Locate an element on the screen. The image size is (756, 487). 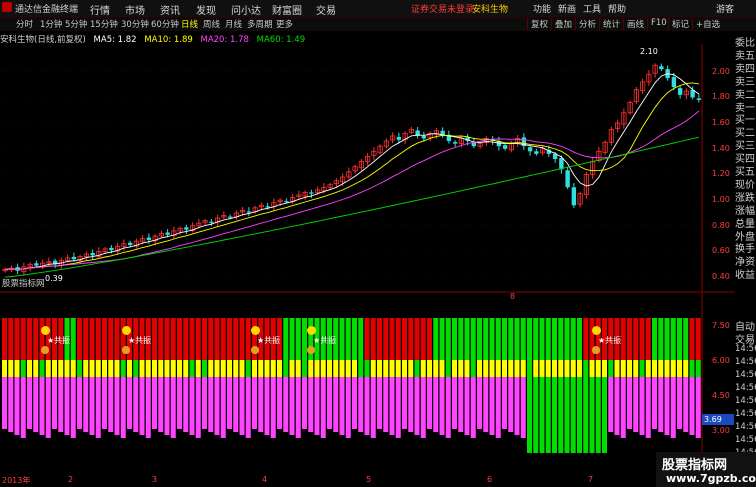
menu-help: 帮助 is located at coordinates (617, 8).